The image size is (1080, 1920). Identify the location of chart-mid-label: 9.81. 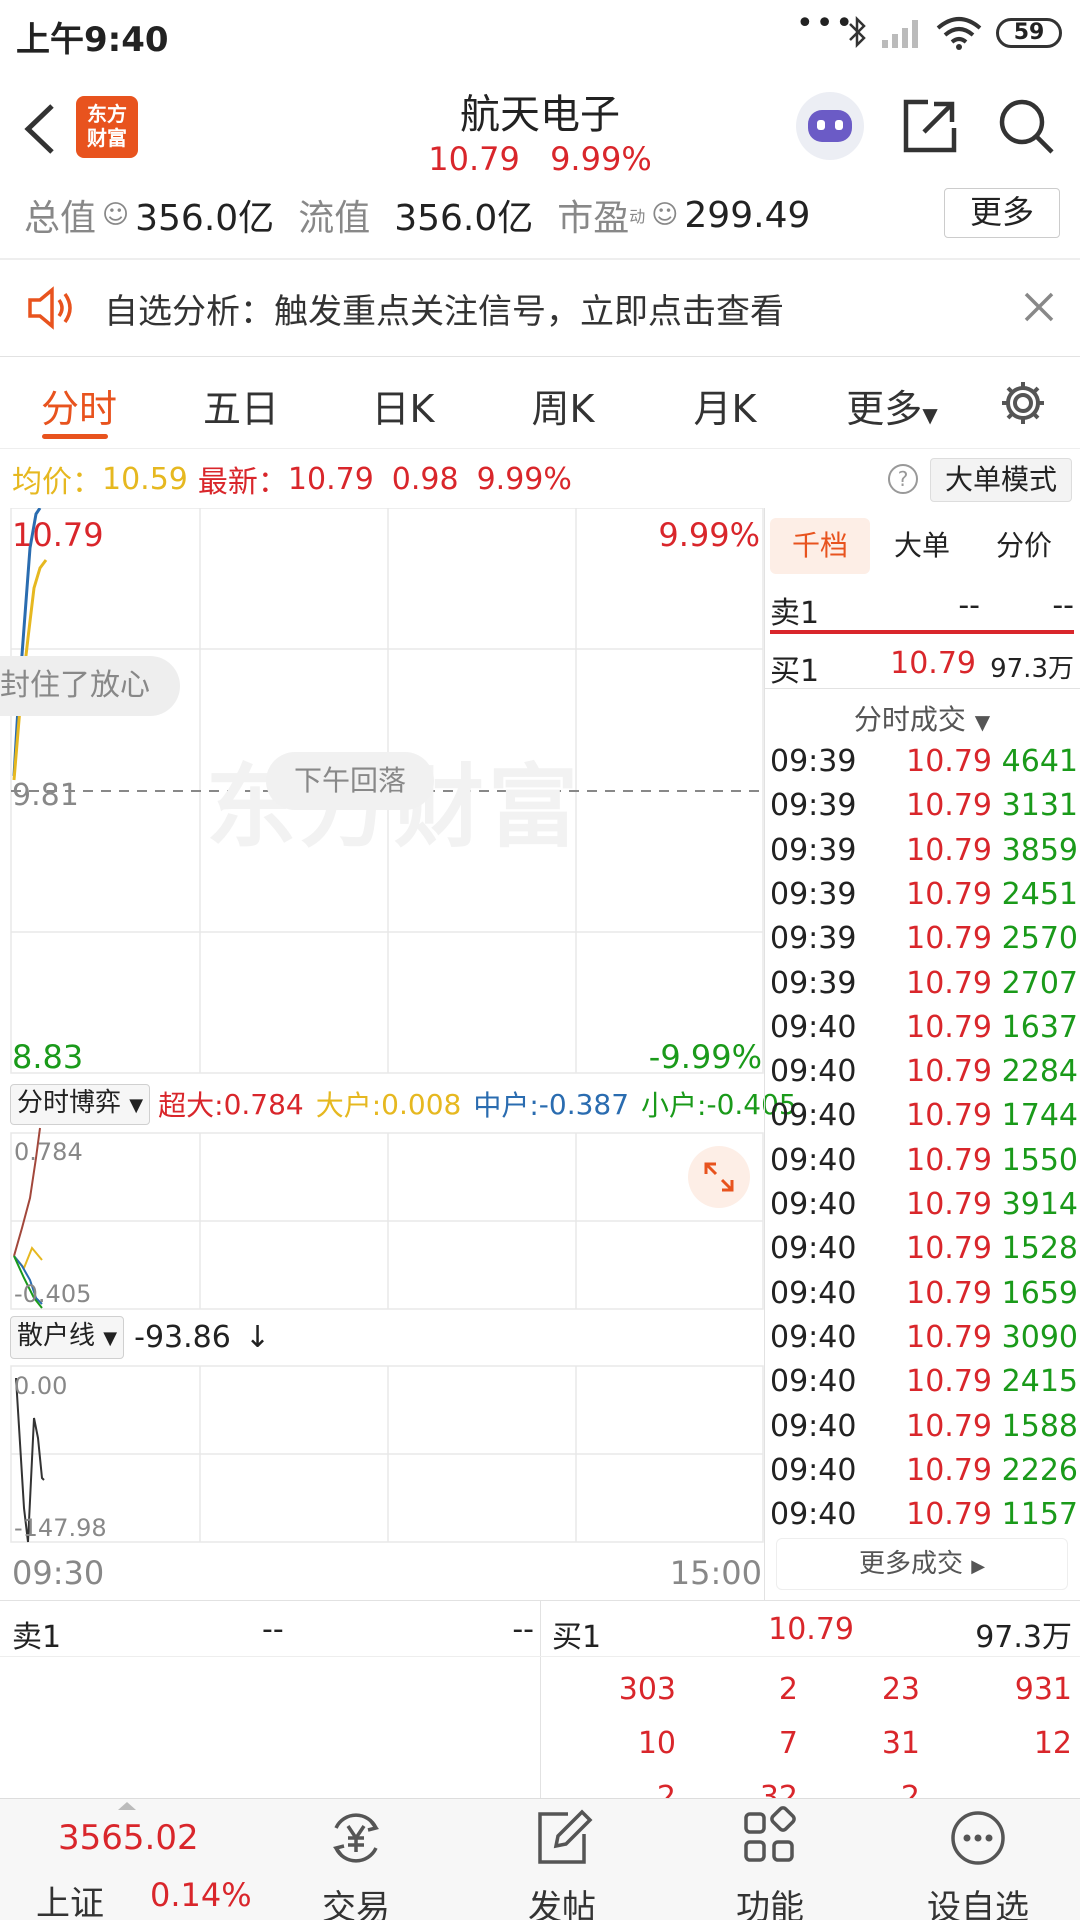
(45, 795).